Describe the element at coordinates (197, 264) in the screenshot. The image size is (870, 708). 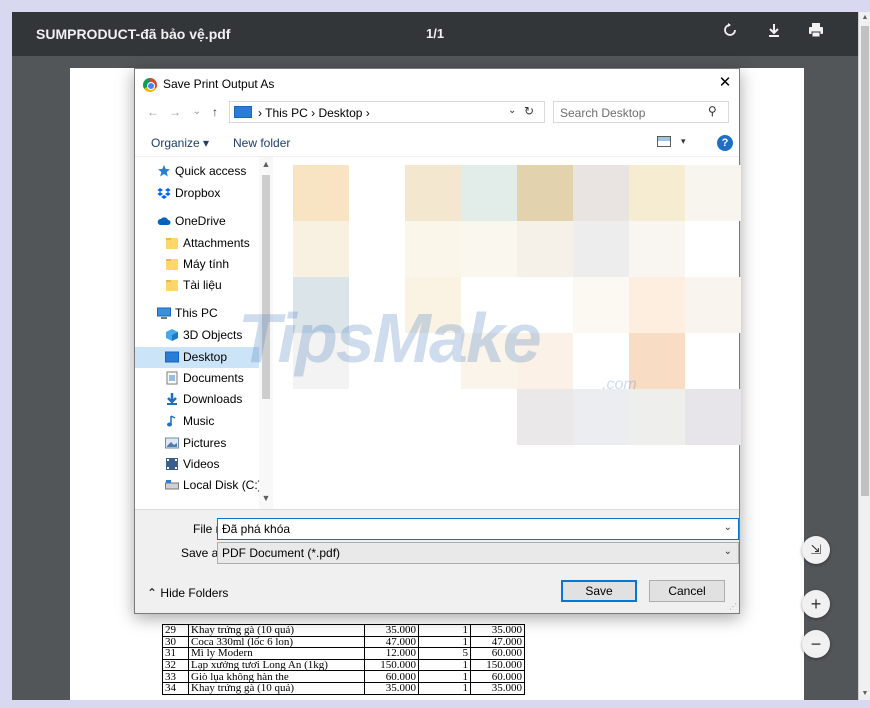
I see `sidebar-item-m-y-t-nh: Máy tính` at that location.